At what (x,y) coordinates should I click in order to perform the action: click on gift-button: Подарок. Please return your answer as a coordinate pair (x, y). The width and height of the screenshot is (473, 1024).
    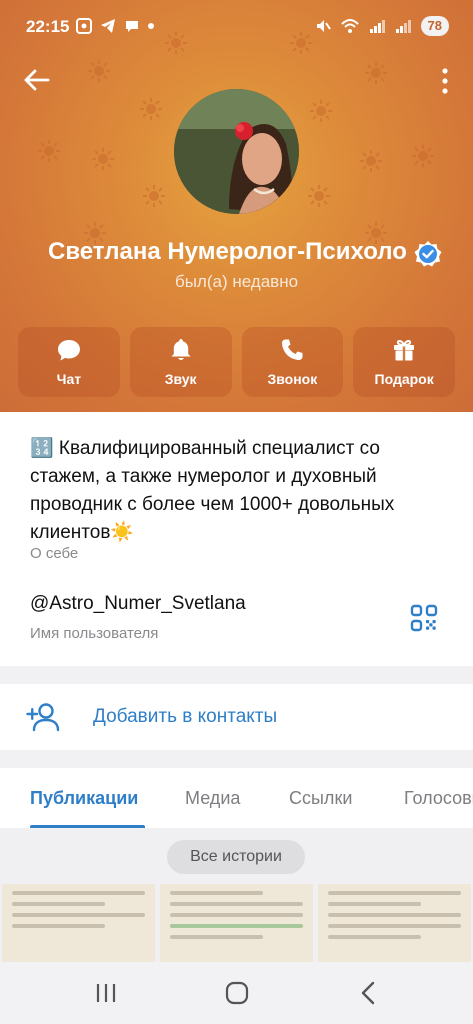
    Looking at the image, I should click on (404, 362).